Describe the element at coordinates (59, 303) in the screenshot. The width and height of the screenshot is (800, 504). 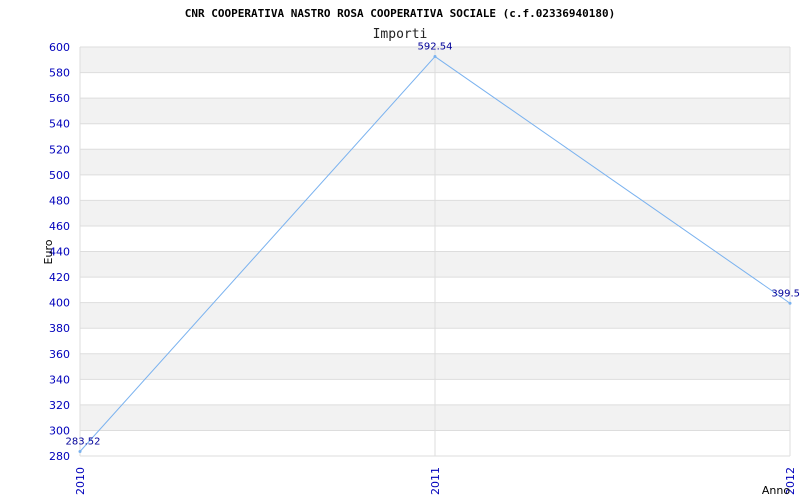
I see `y-tick-label: 400` at that location.